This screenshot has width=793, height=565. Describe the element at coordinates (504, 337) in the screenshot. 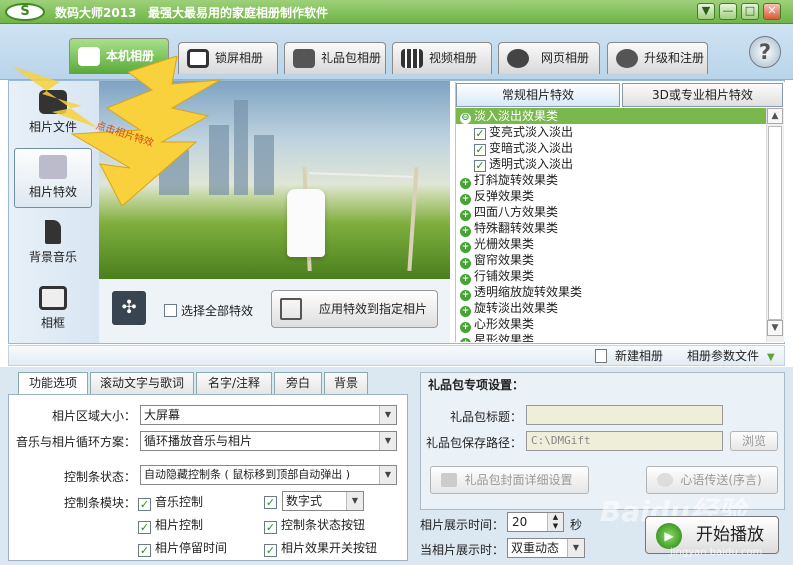

I see `effect-label: 星形效果类` at that location.